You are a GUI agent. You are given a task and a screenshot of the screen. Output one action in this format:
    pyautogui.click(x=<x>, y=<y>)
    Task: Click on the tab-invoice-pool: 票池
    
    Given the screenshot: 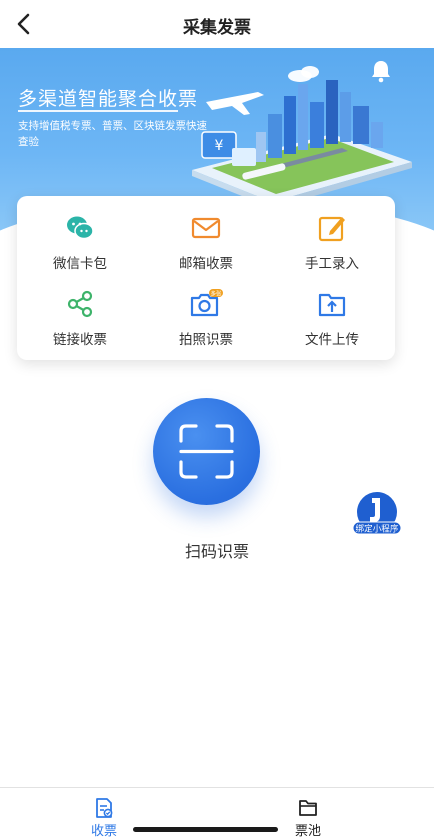 What is the action you would take?
    pyautogui.click(x=308, y=816)
    